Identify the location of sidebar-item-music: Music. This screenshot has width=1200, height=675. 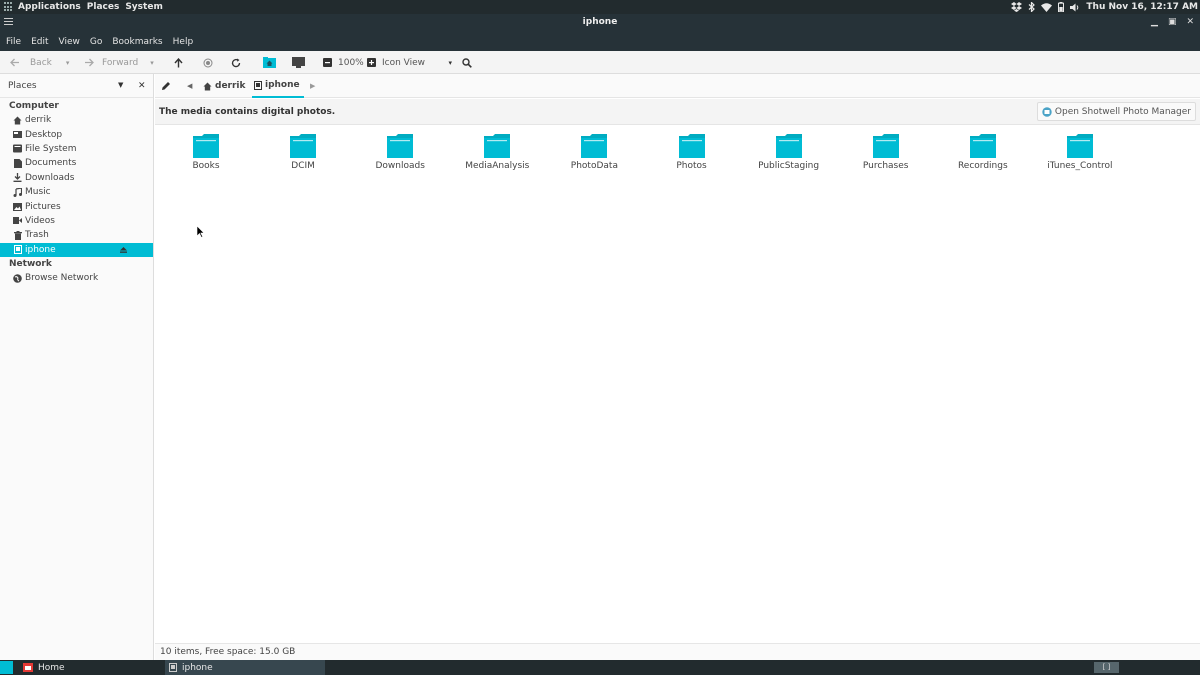
(76, 192).